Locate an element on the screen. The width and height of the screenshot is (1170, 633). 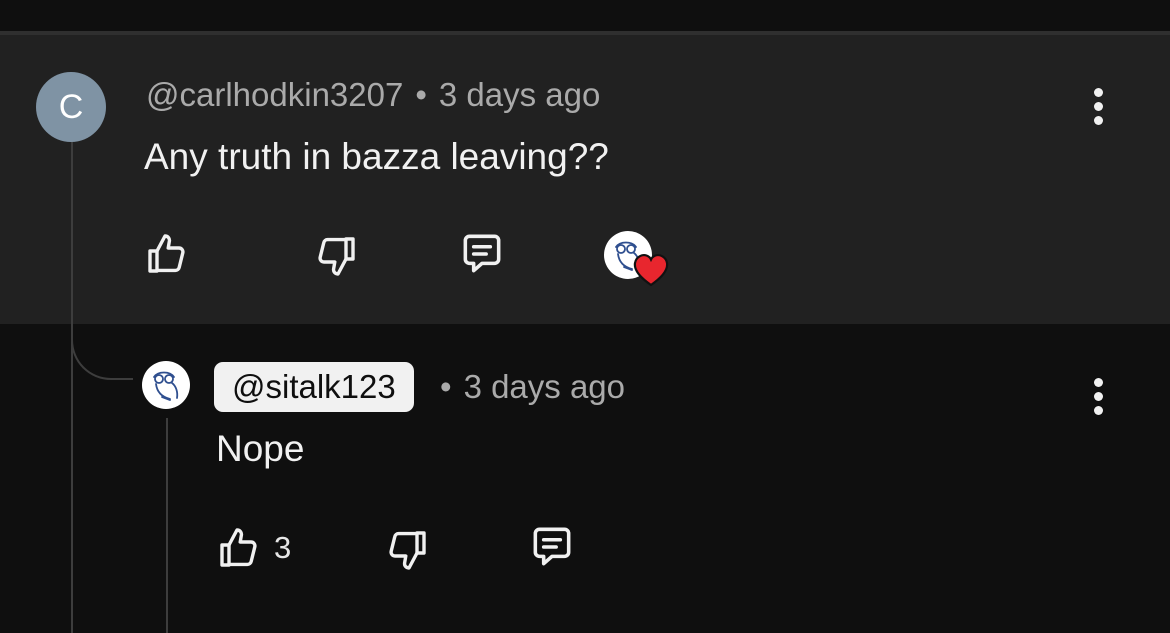
like-count: 3 is located at coordinates (283, 547).